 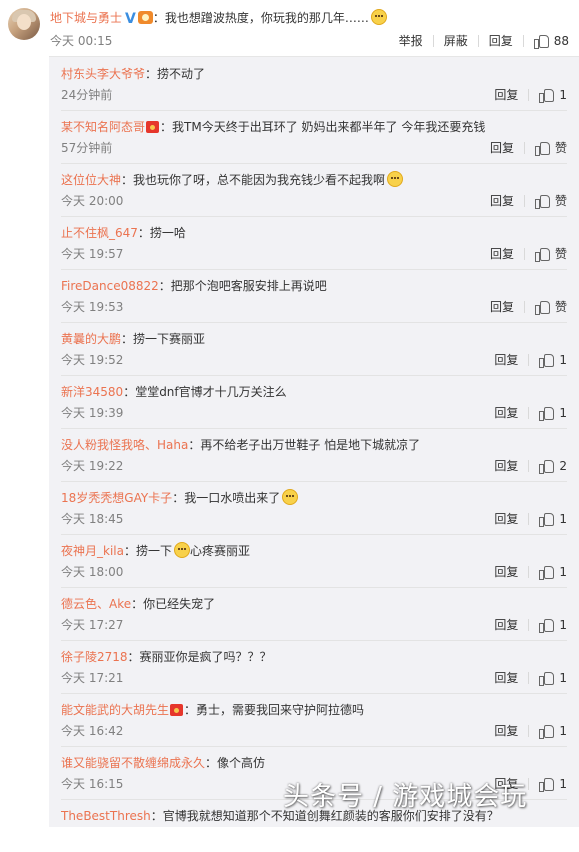 I want to click on avatar-face, so click(x=24, y=22).